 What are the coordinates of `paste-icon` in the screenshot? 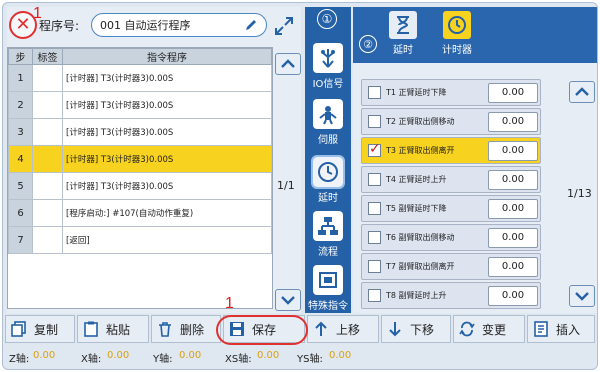 It's located at (91, 329).